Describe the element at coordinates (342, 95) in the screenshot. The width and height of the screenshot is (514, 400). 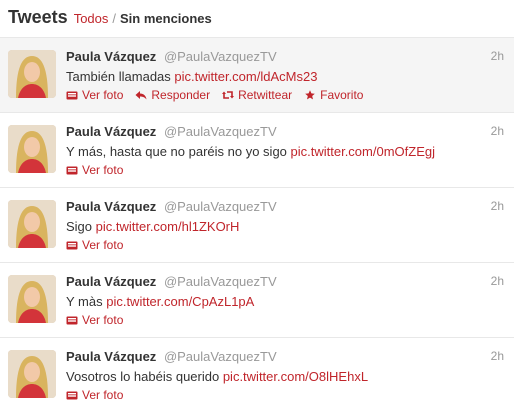
I see `favorite-label: Favorito` at that location.